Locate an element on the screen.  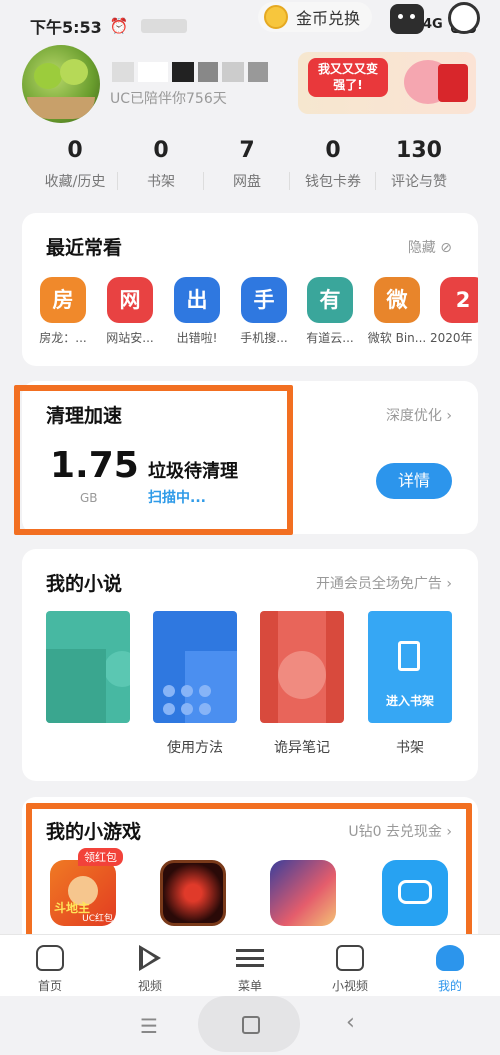
vip-link: 开通会员全场免广告 › is located at coordinates (384, 583).